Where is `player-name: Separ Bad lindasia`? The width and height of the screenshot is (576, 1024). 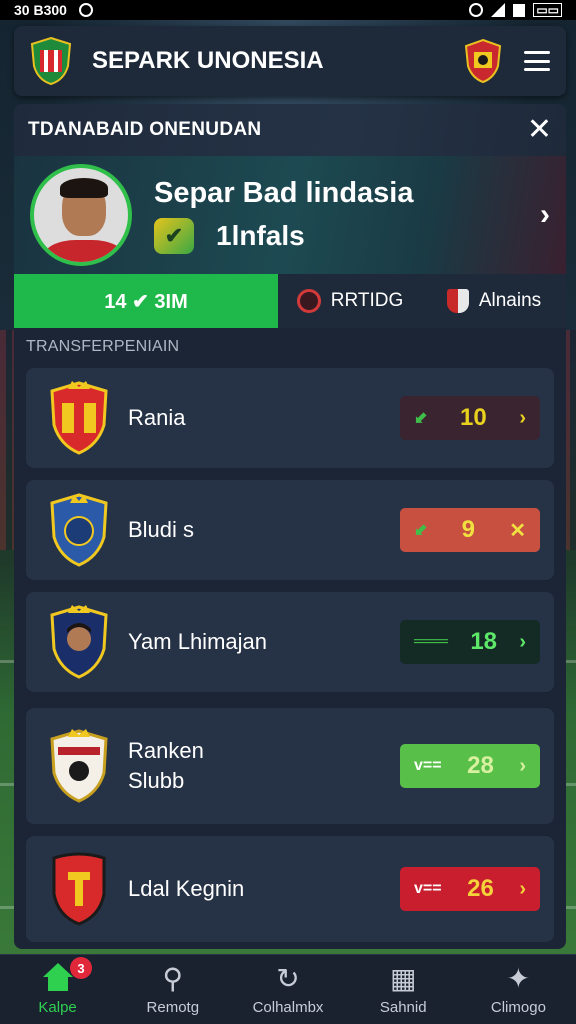
player-name: Separ Bad lindasia is located at coordinates (284, 192).